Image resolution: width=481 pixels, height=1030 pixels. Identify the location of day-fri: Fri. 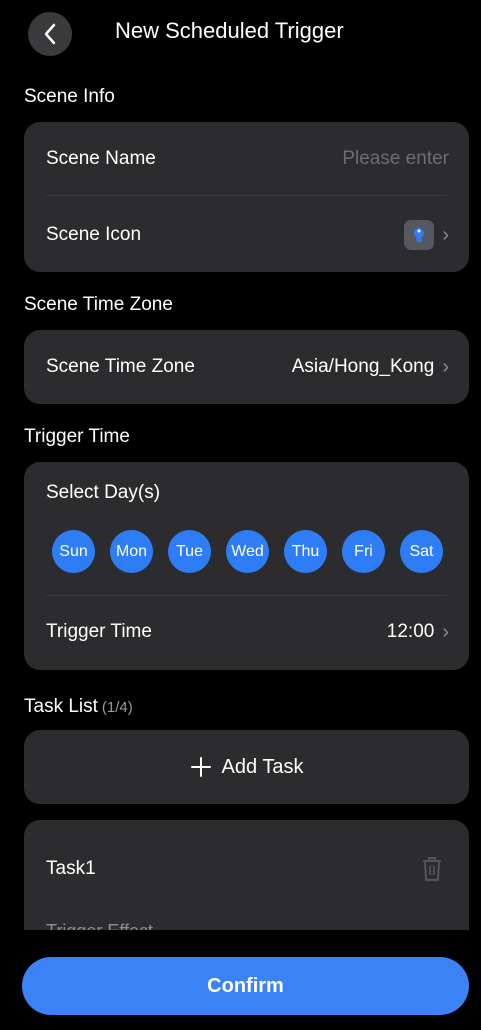
(363, 551).